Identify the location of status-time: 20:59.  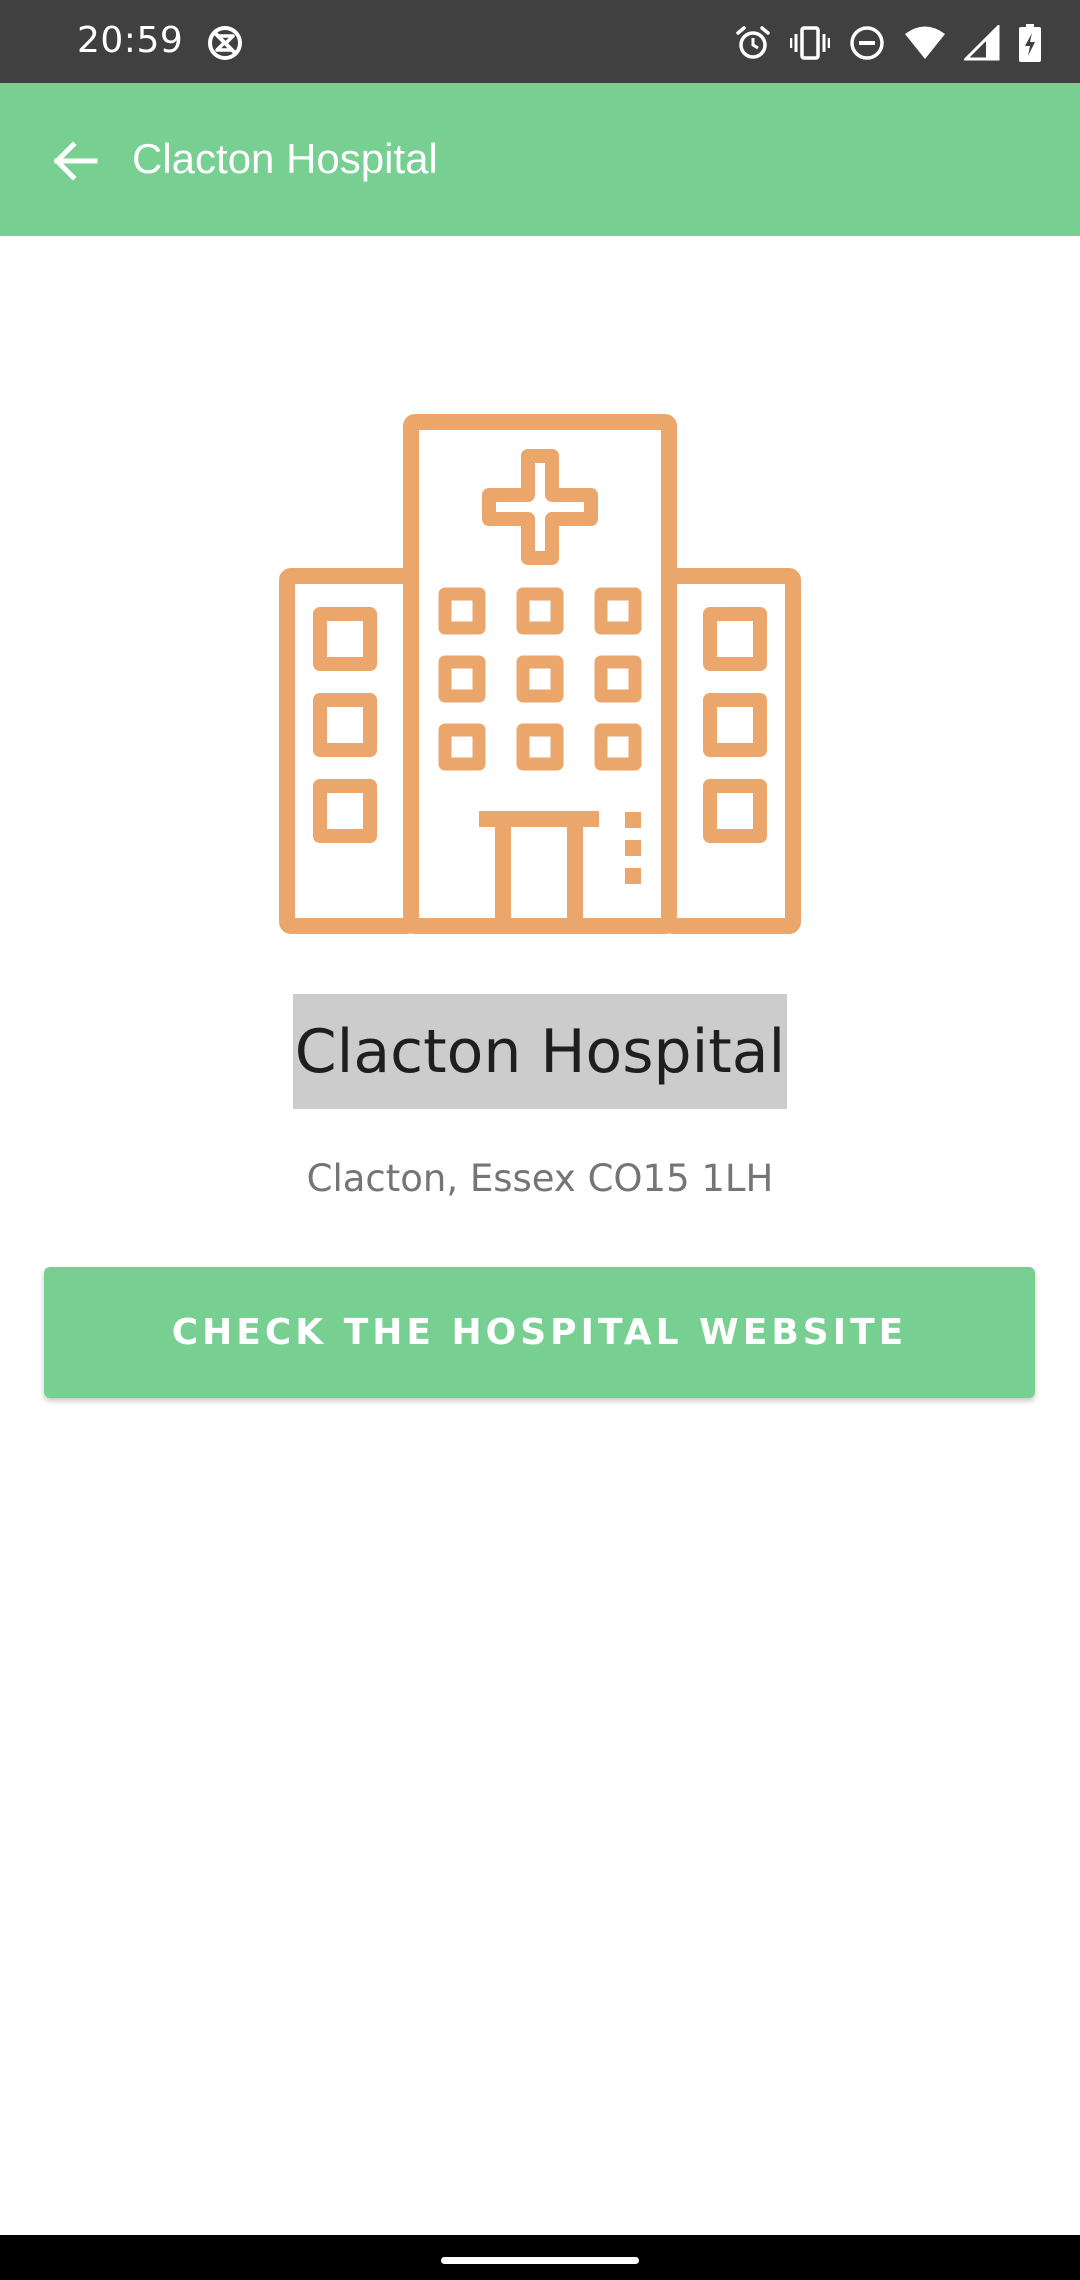
(130, 40).